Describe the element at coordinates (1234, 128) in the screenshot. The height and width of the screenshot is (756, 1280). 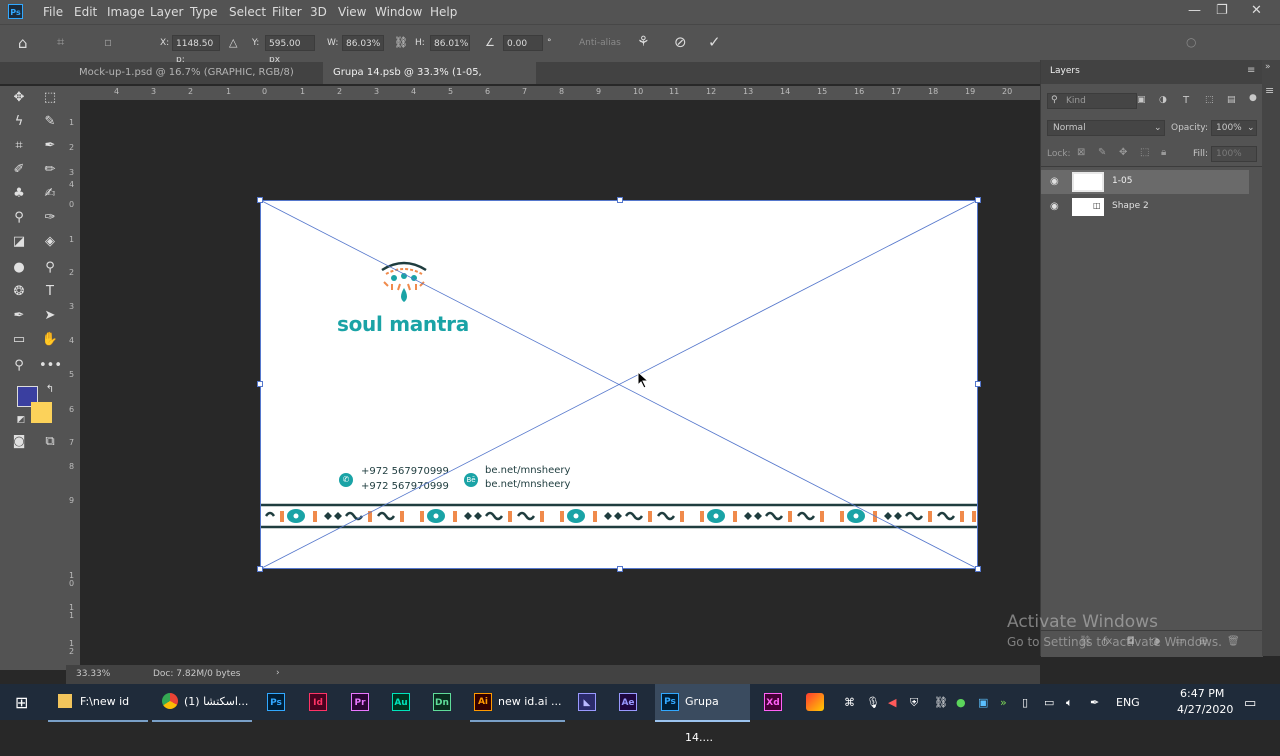
I see `opacity-field: 100% ⌄` at that location.